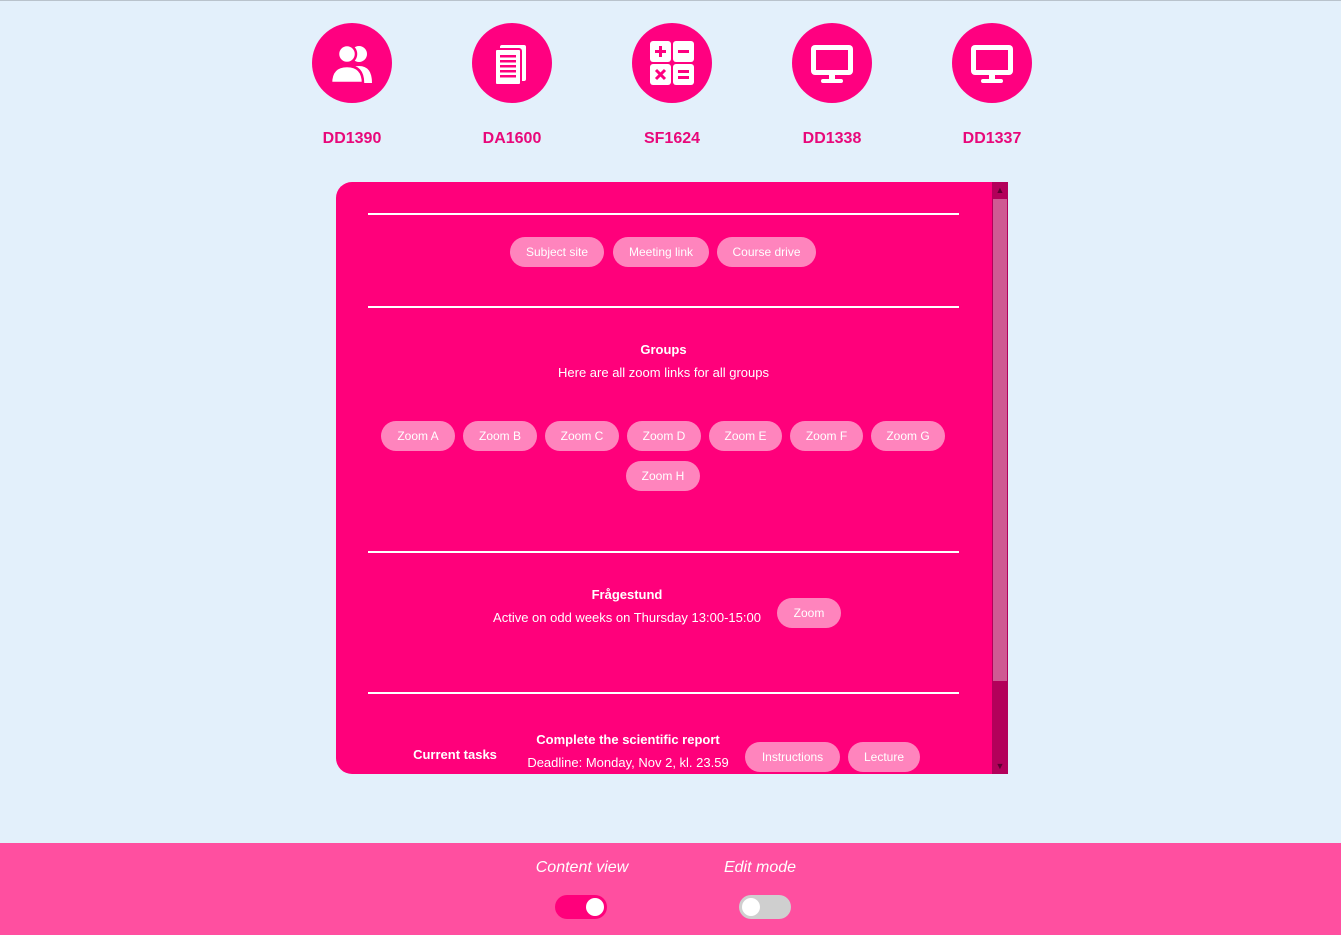 This screenshot has width=1341, height=935. I want to click on zoom-d-button: Zoom D, so click(664, 436).